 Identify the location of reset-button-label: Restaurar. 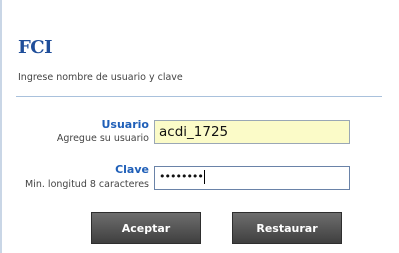
(287, 228).